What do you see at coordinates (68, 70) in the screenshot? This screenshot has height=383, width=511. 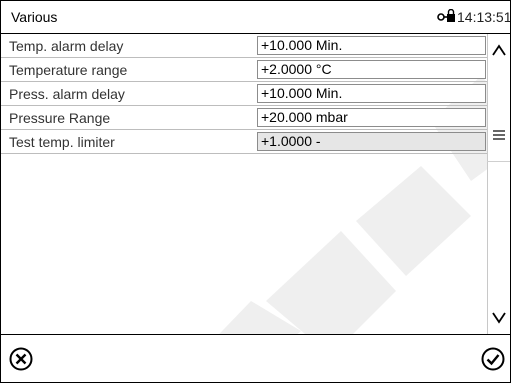 I see `param-label: Temperature range` at bounding box center [68, 70].